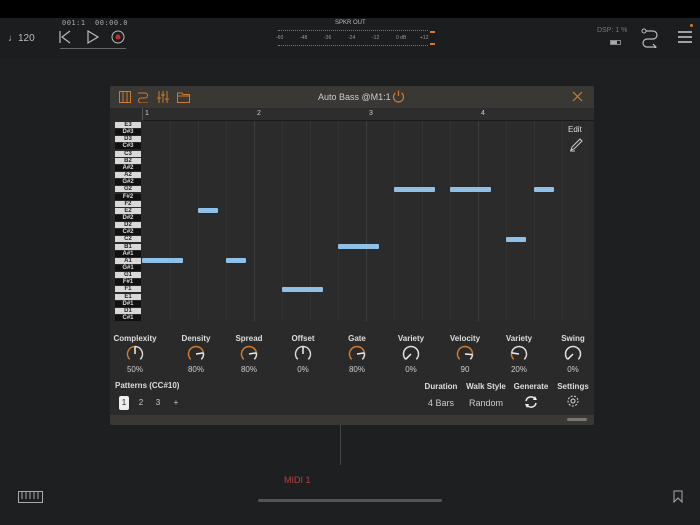 The image size is (700, 525). Describe the element at coordinates (65, 38) in the screenshot. I see `rewind-icon` at that location.